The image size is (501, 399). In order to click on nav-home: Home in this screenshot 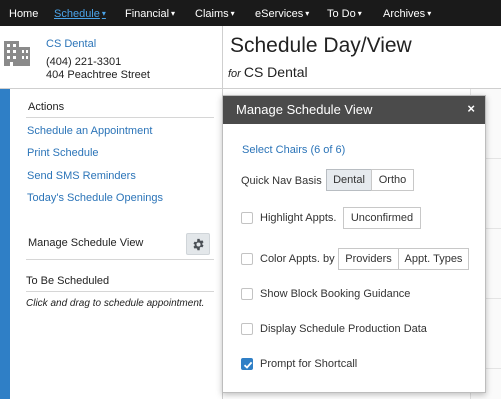, I will do `click(23, 14)`.